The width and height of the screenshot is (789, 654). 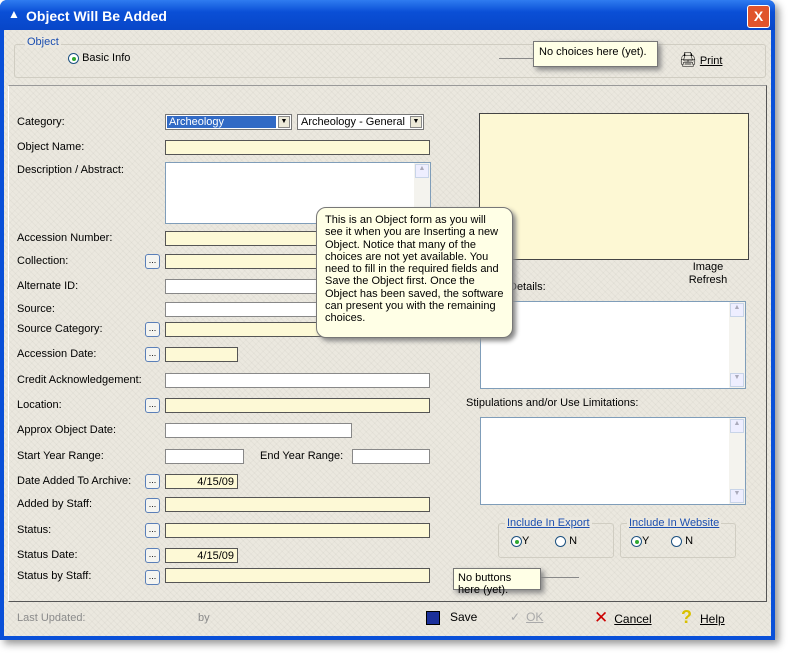 I want to click on status-input, so click(x=297, y=530).